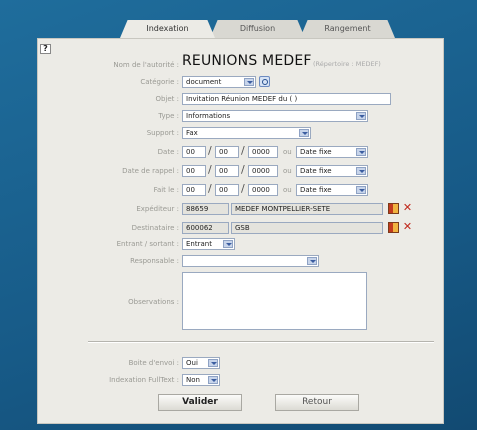  Describe the element at coordinates (168, 152) in the screenshot. I see `date-label: Date :` at that location.